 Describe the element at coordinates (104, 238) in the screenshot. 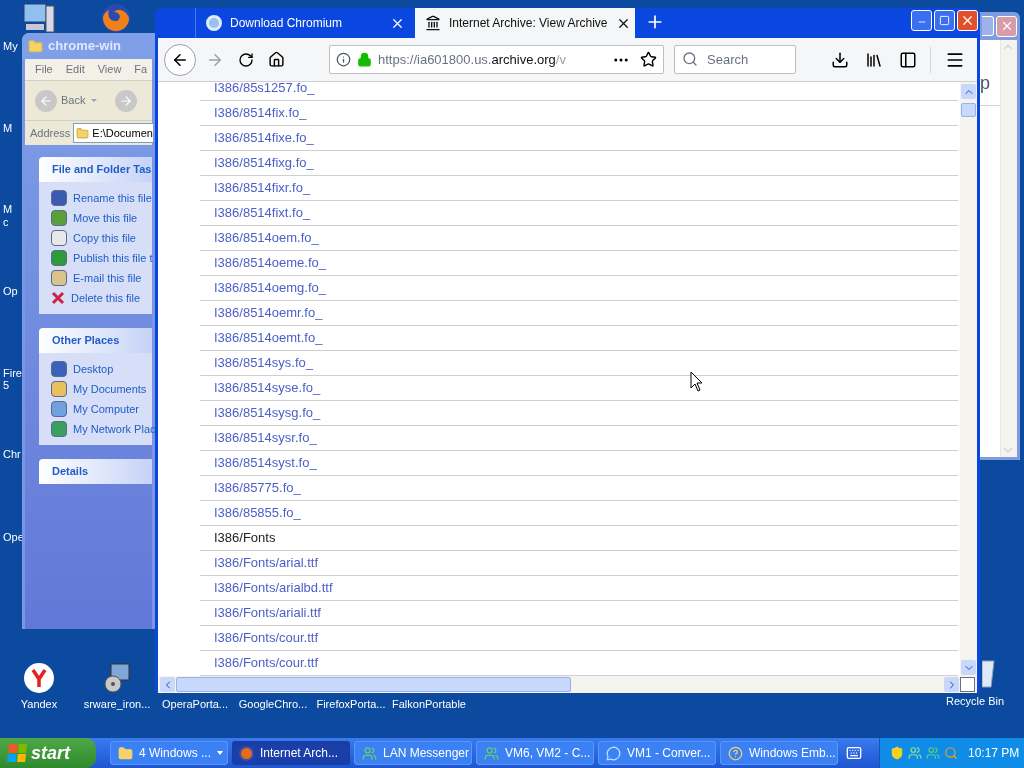

I see `task-link: Copy this file` at that location.